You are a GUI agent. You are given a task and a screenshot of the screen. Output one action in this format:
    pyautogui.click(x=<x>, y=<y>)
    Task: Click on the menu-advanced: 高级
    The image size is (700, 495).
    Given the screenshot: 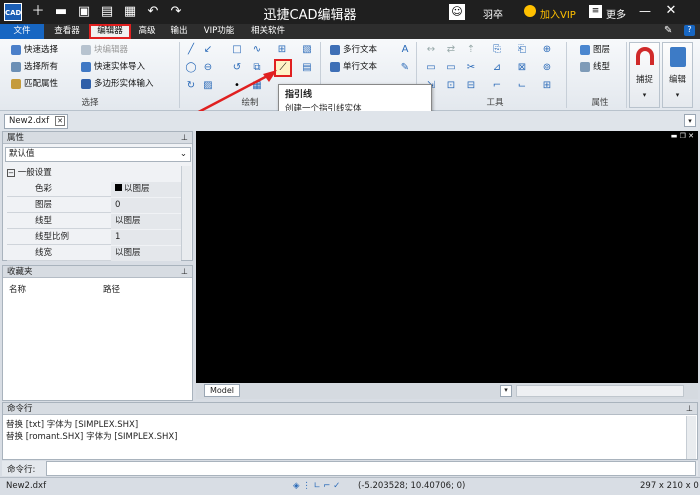 What is the action you would take?
    pyautogui.click(x=147, y=31)
    